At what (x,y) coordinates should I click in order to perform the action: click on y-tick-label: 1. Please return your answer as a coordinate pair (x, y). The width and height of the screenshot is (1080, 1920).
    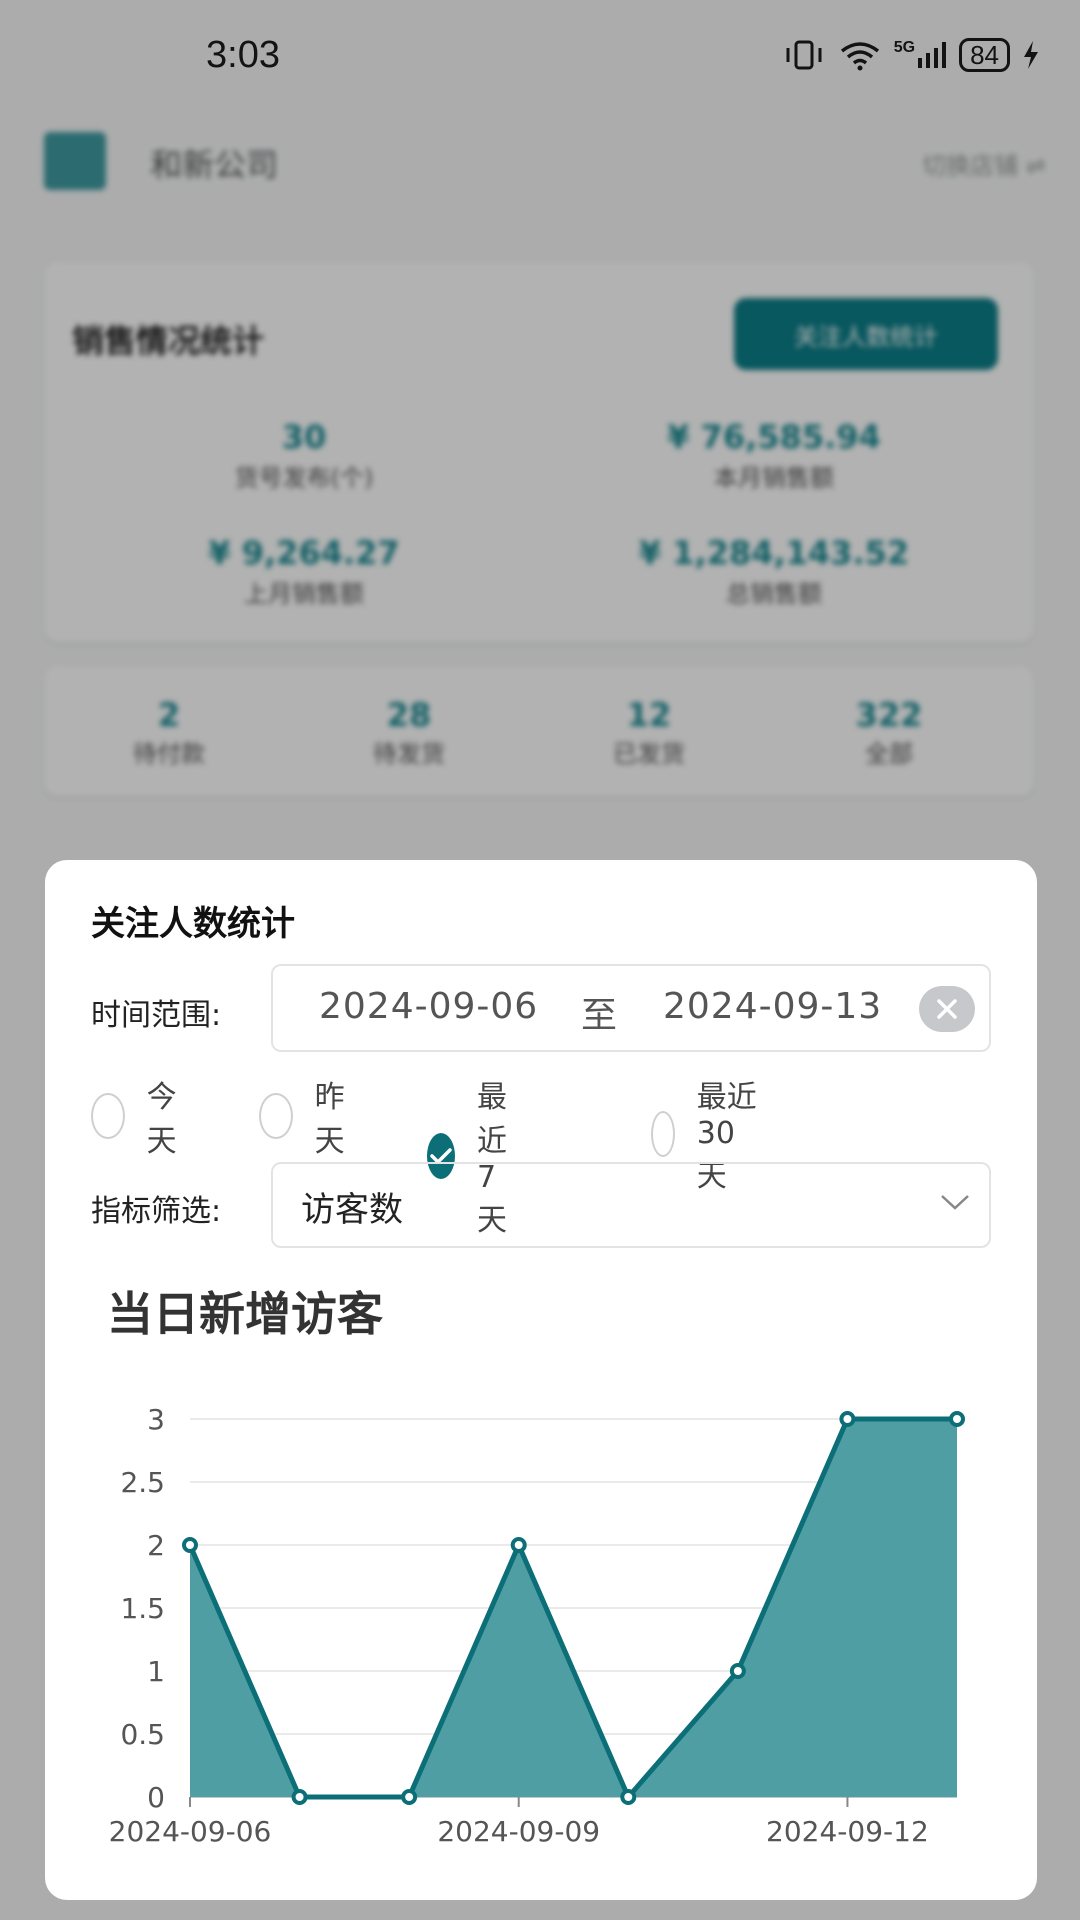
    Looking at the image, I should click on (156, 1671).